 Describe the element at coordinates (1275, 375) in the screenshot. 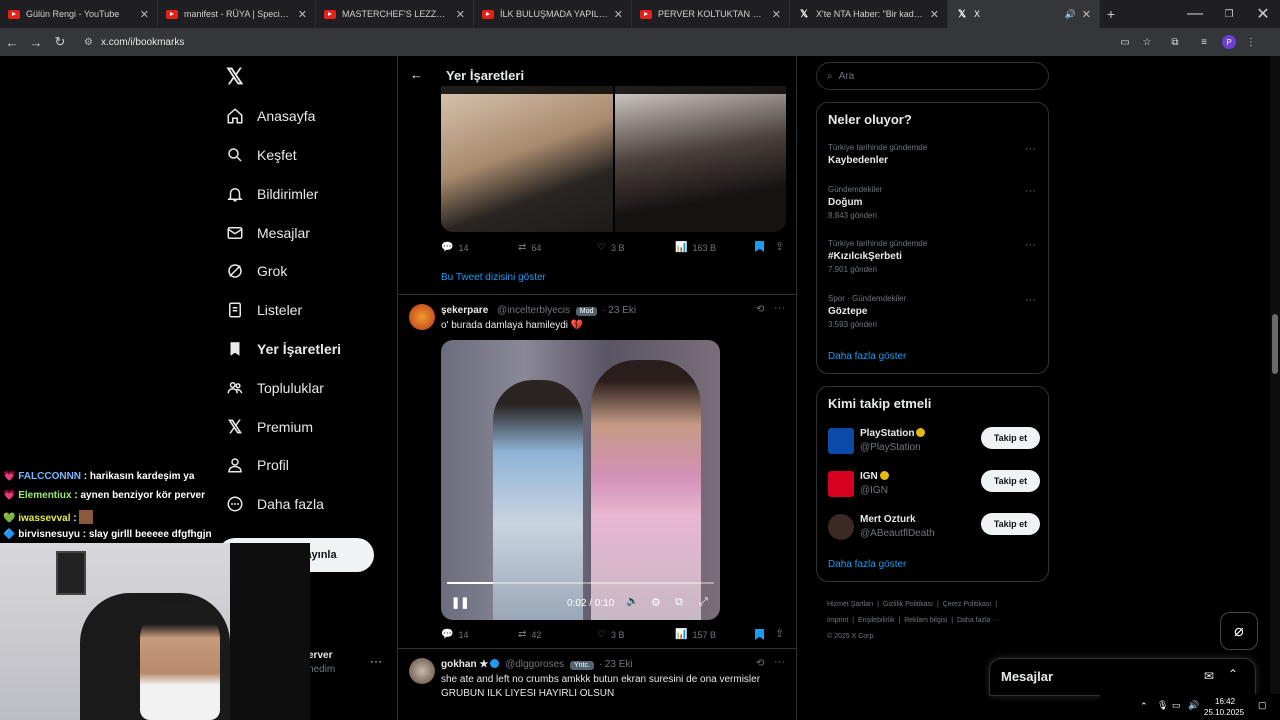

I see `scrollbar` at that location.